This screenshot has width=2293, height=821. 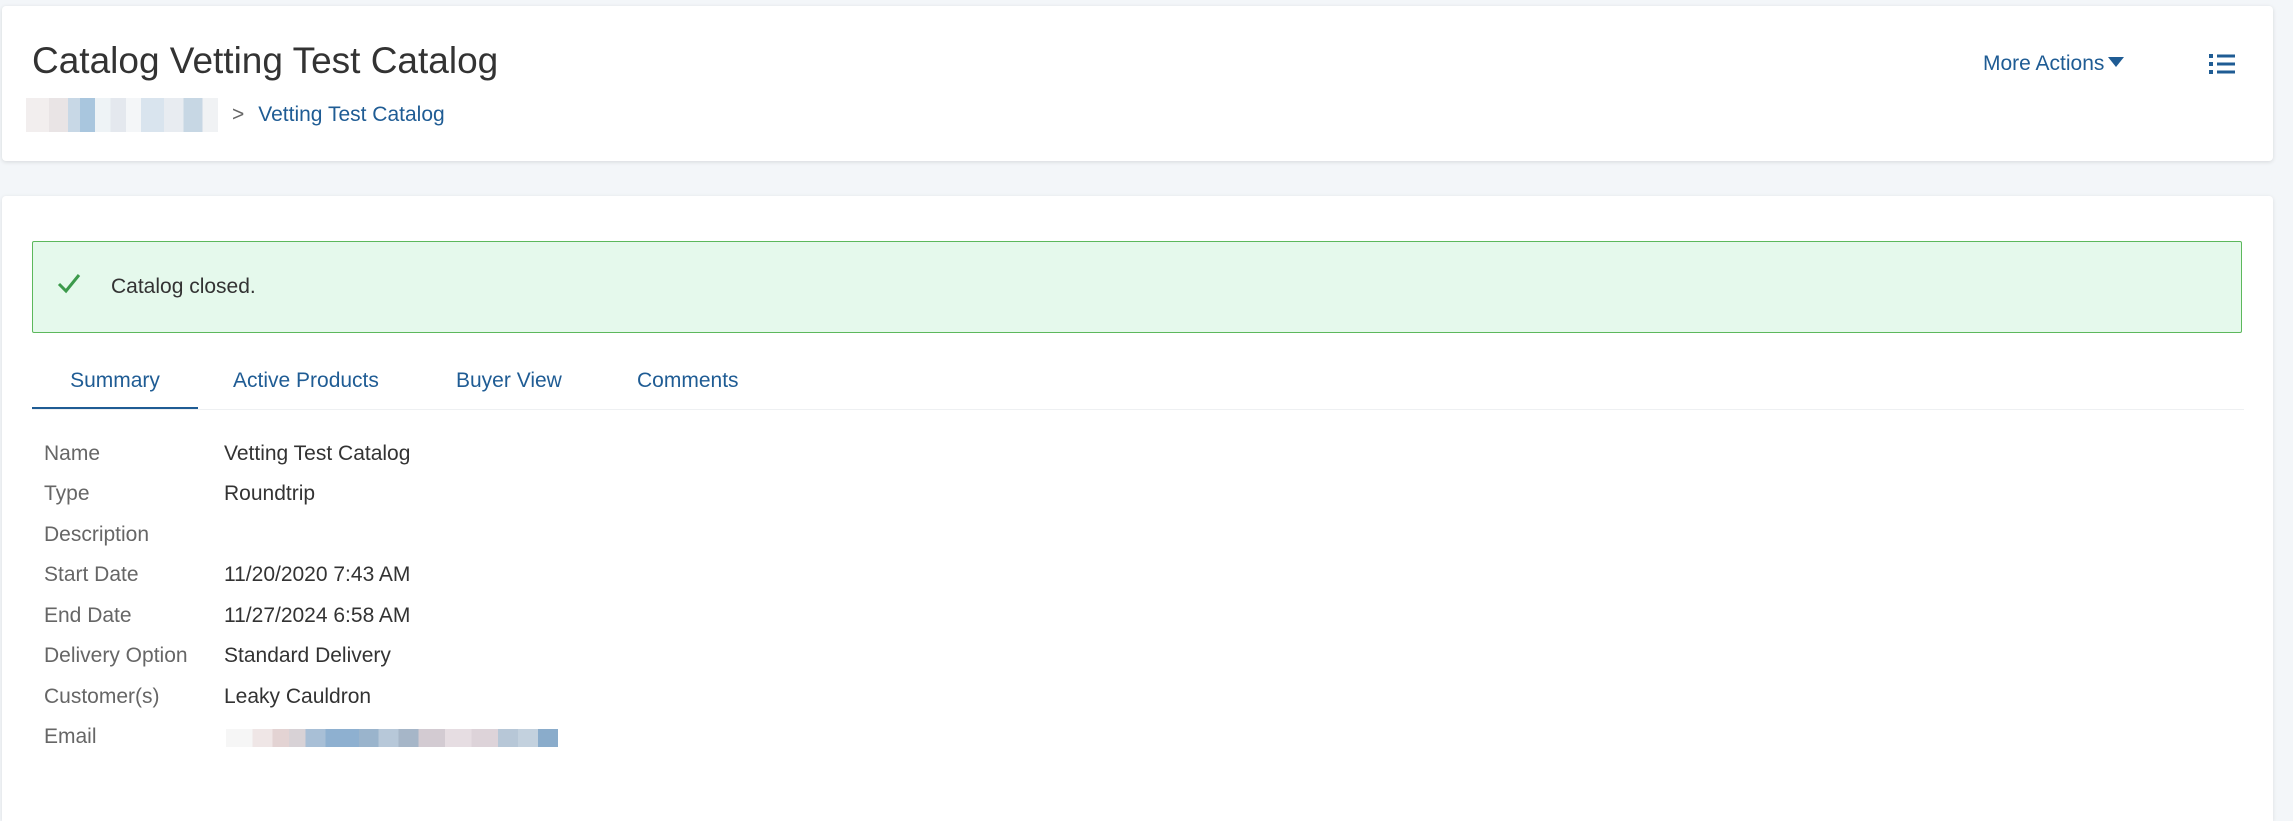 I want to click on detail-label: Delivery Option, so click(x=116, y=655).